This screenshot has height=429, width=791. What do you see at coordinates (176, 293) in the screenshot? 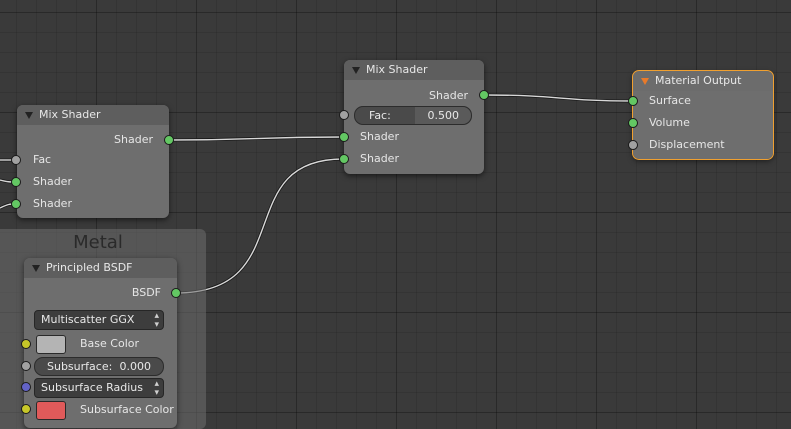
I see `socket-bsdf-output` at bounding box center [176, 293].